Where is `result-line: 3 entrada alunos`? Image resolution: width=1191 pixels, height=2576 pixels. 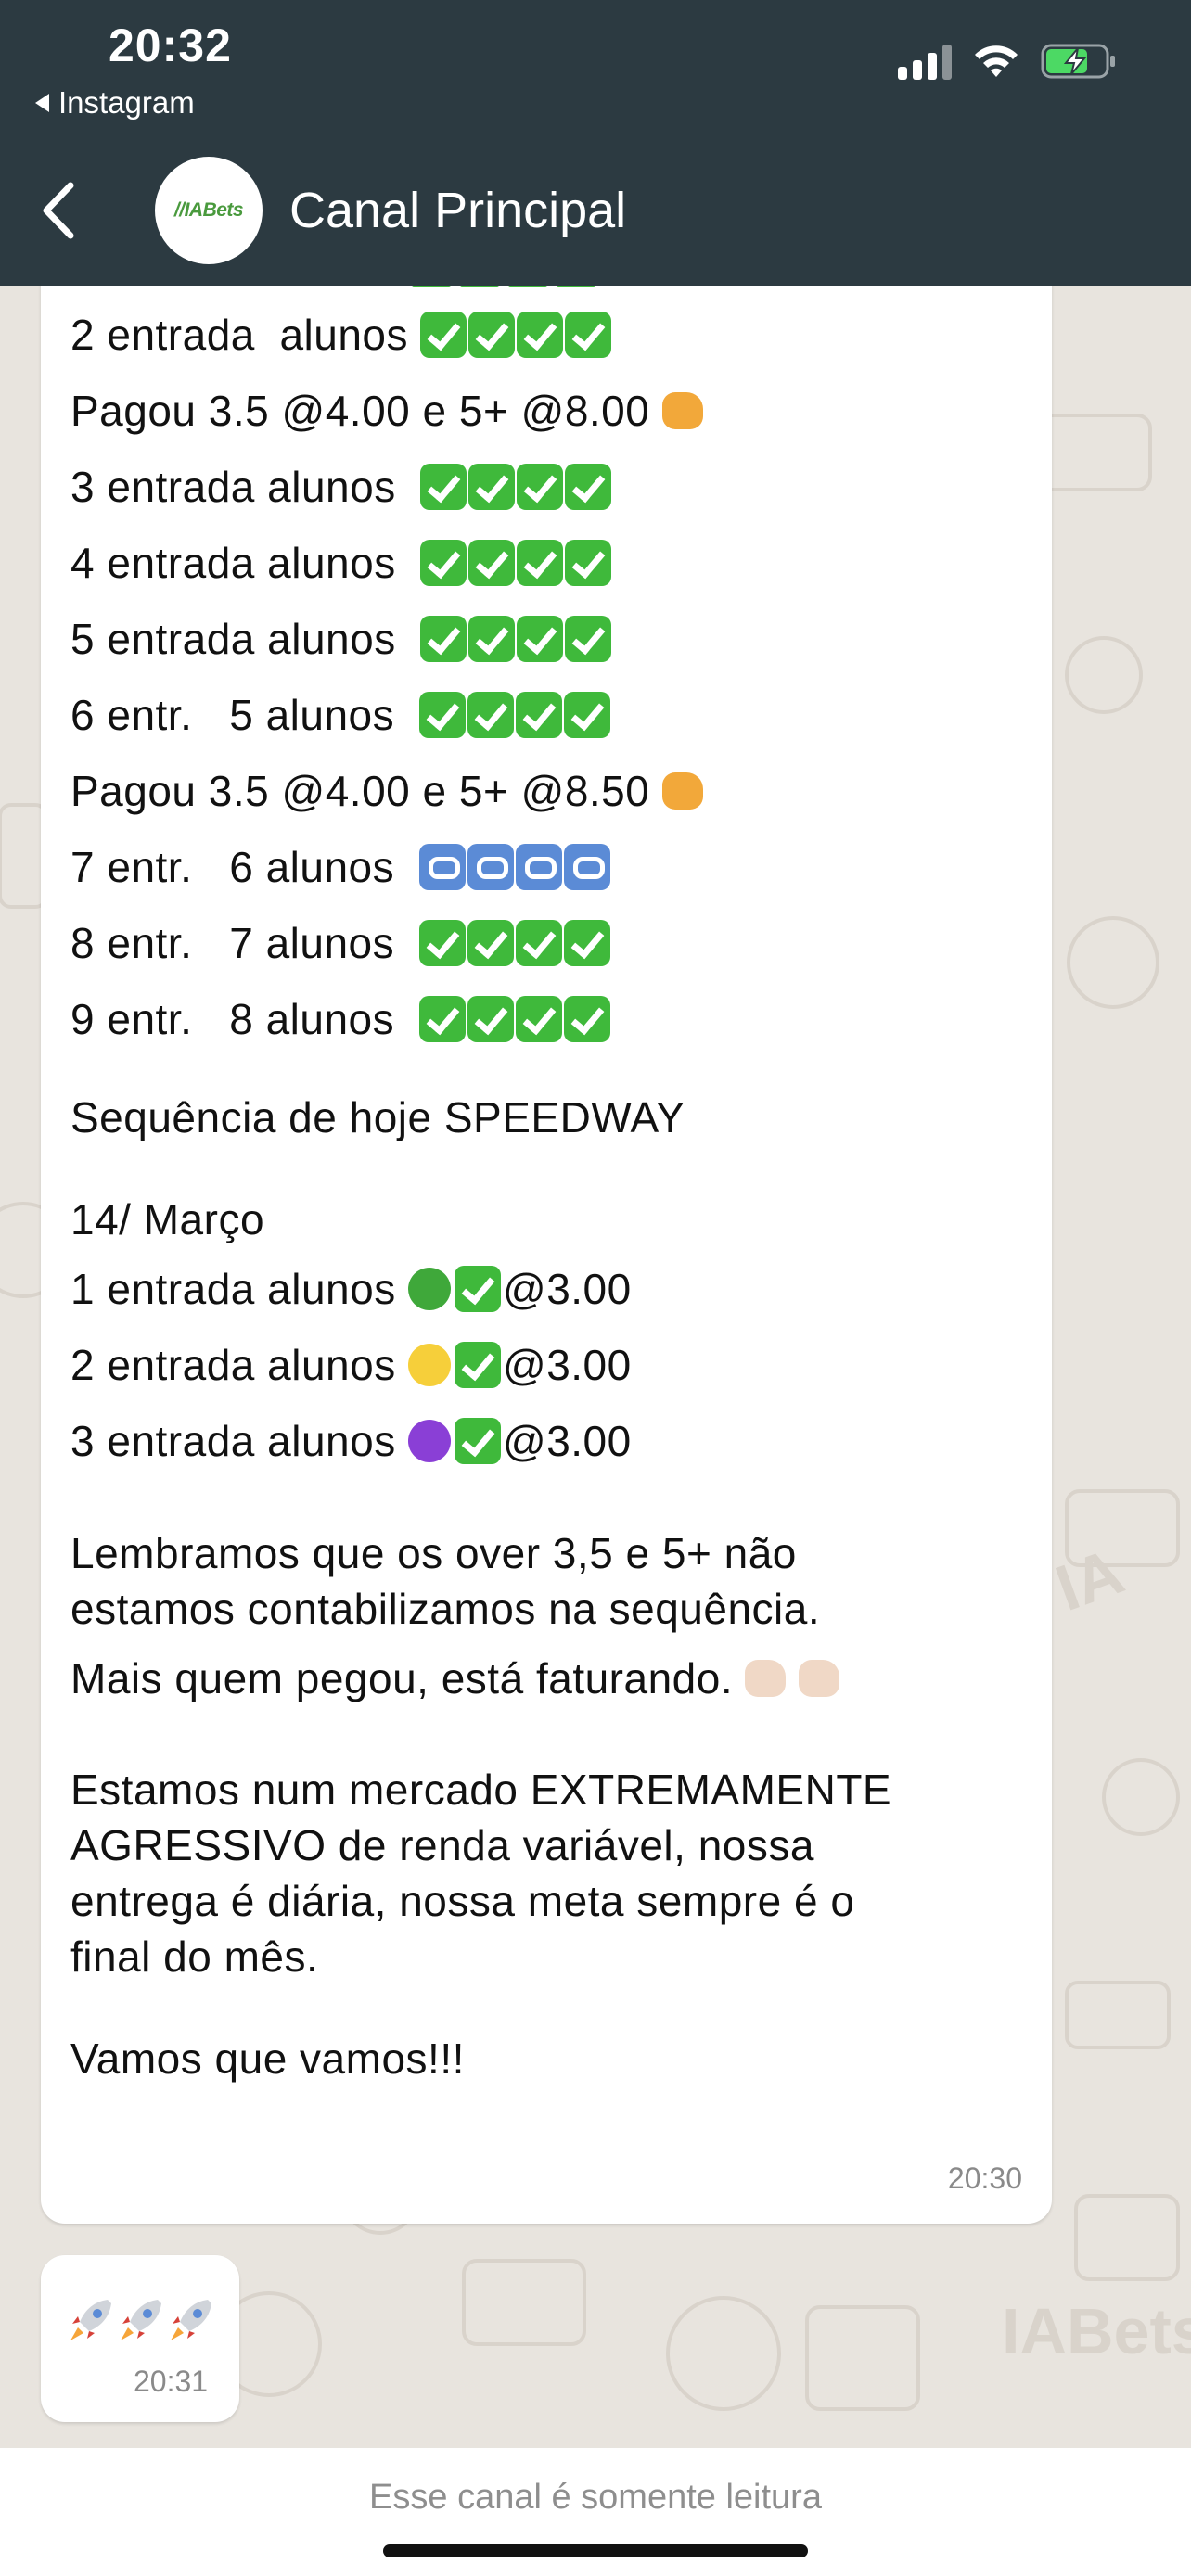
result-line: 3 entrada alunos is located at coordinates (341, 488).